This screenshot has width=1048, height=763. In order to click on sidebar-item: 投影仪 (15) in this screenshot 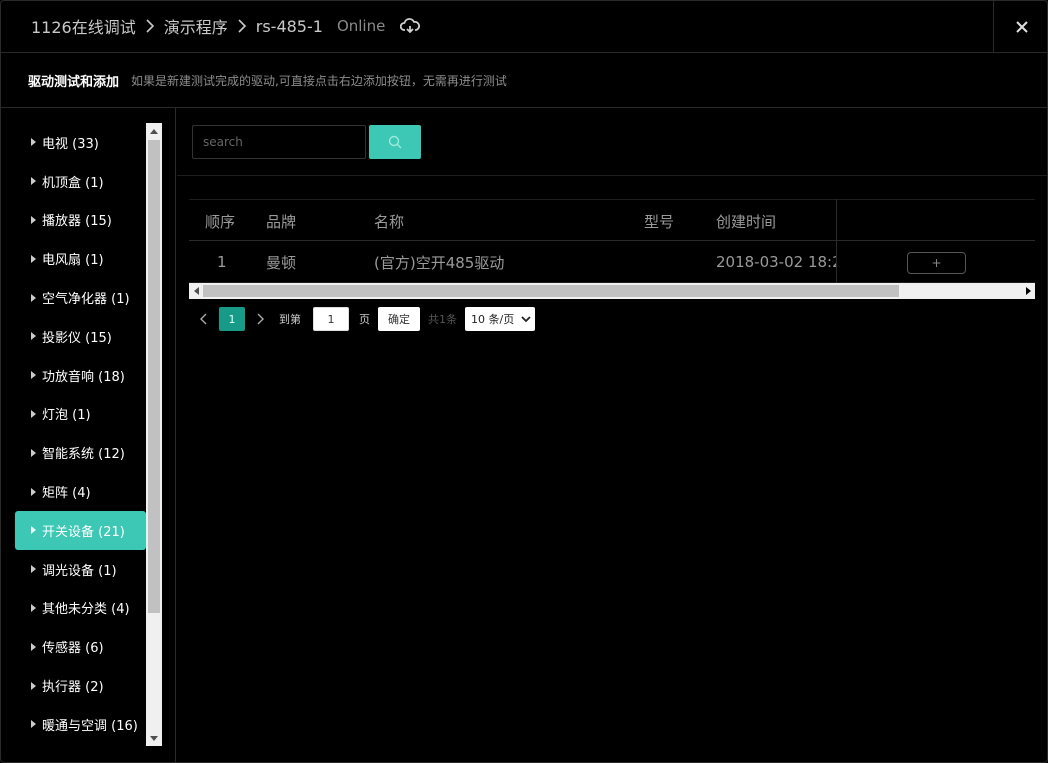, I will do `click(80, 336)`.